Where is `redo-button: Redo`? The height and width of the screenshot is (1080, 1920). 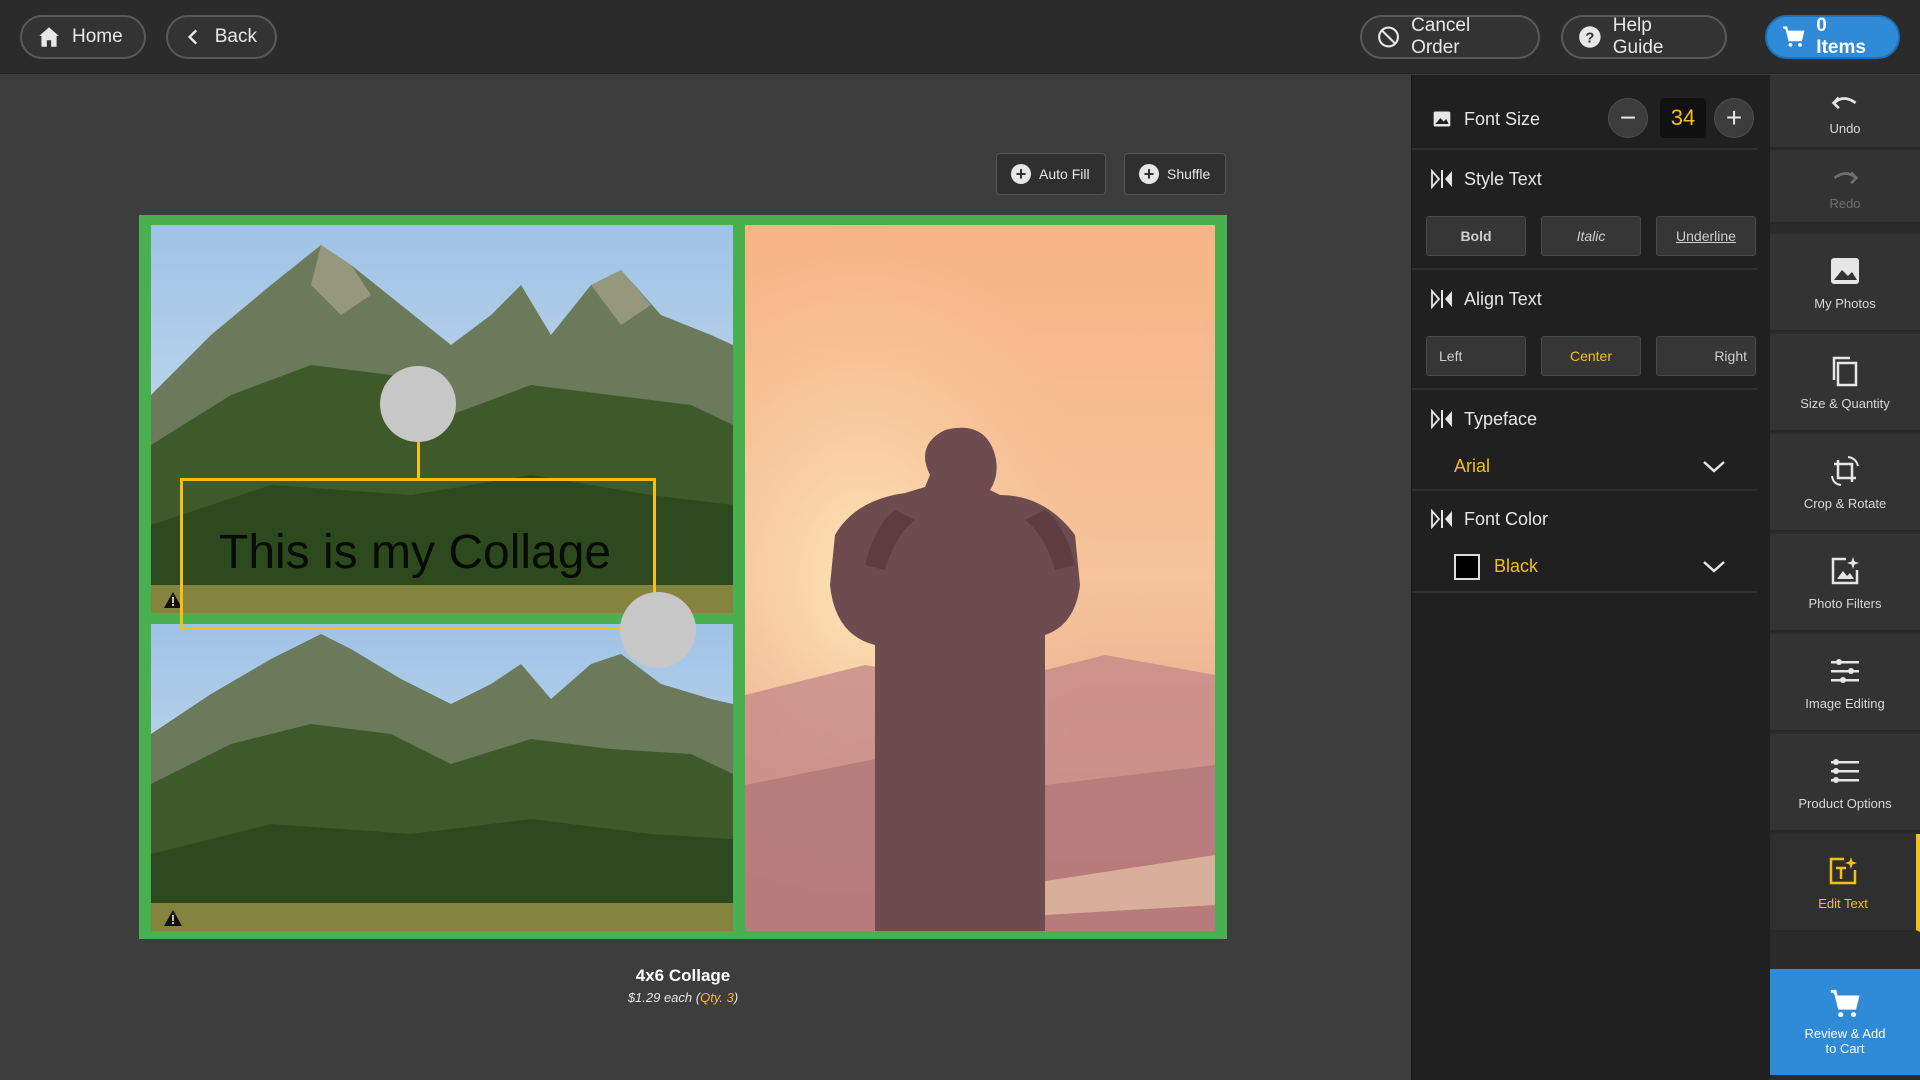 redo-button: Redo is located at coordinates (1845, 187).